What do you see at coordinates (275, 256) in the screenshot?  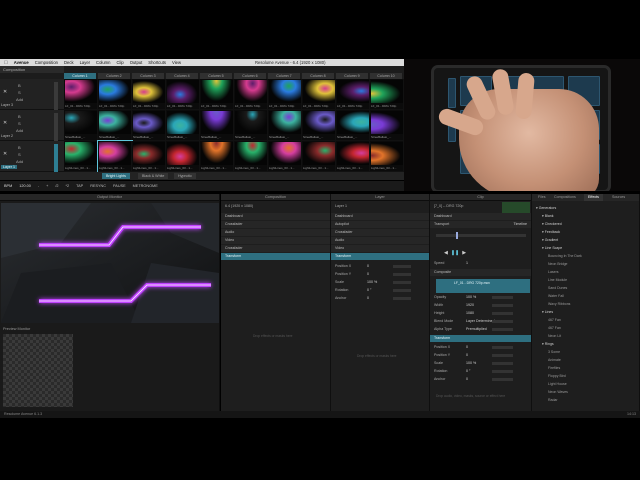 I see `comp-section-transform: Transform` at bounding box center [275, 256].